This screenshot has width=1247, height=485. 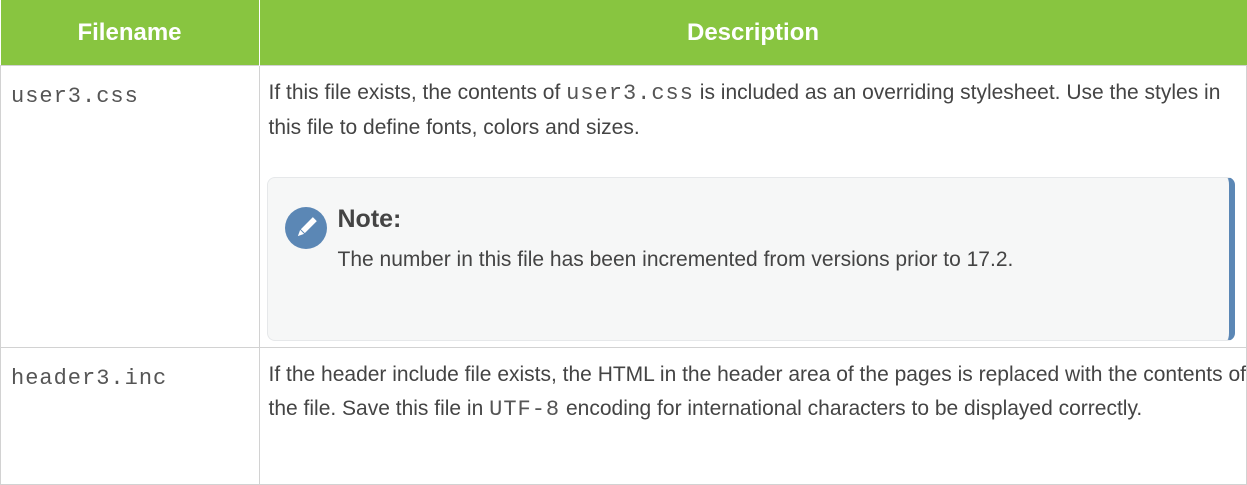 What do you see at coordinates (525, 409) in the screenshot?
I see `inline-code: UTF-8` at bounding box center [525, 409].